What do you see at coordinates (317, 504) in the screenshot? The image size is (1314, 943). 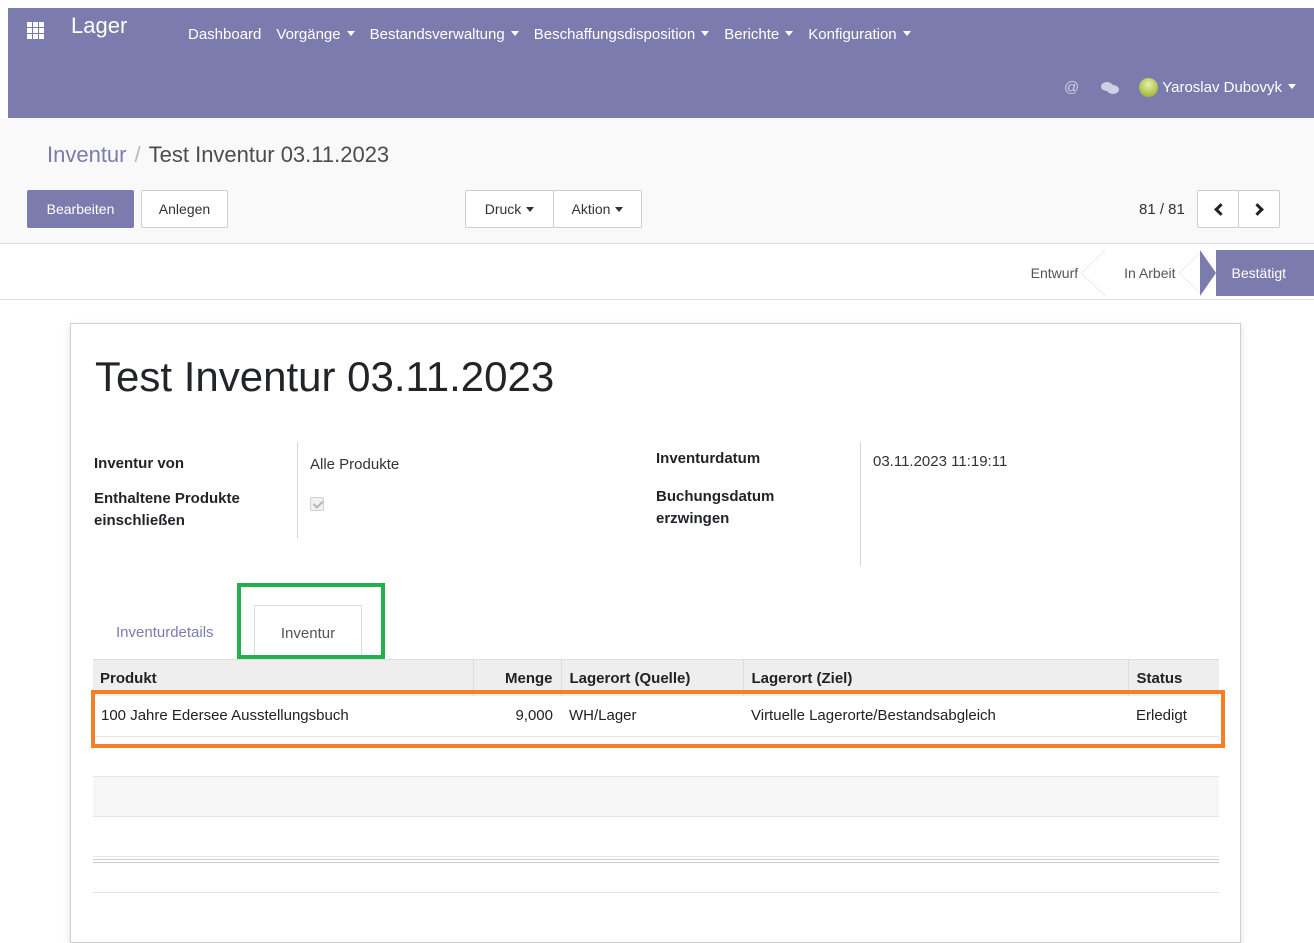 I see `include-products-checkbox` at bounding box center [317, 504].